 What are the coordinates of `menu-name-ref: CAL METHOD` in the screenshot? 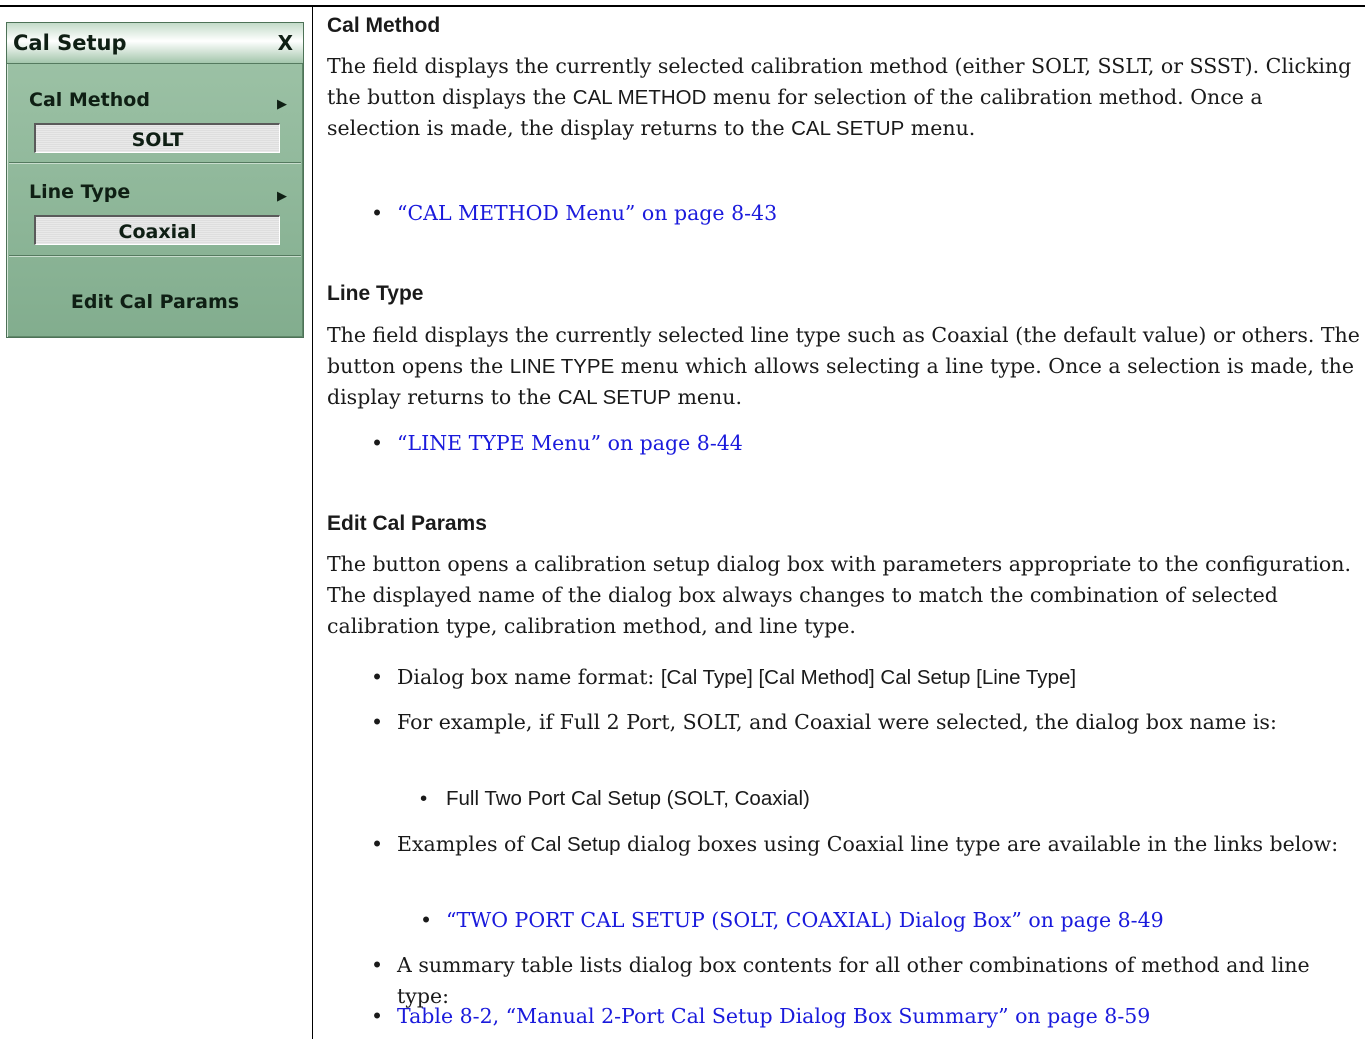 It's located at (639, 97).